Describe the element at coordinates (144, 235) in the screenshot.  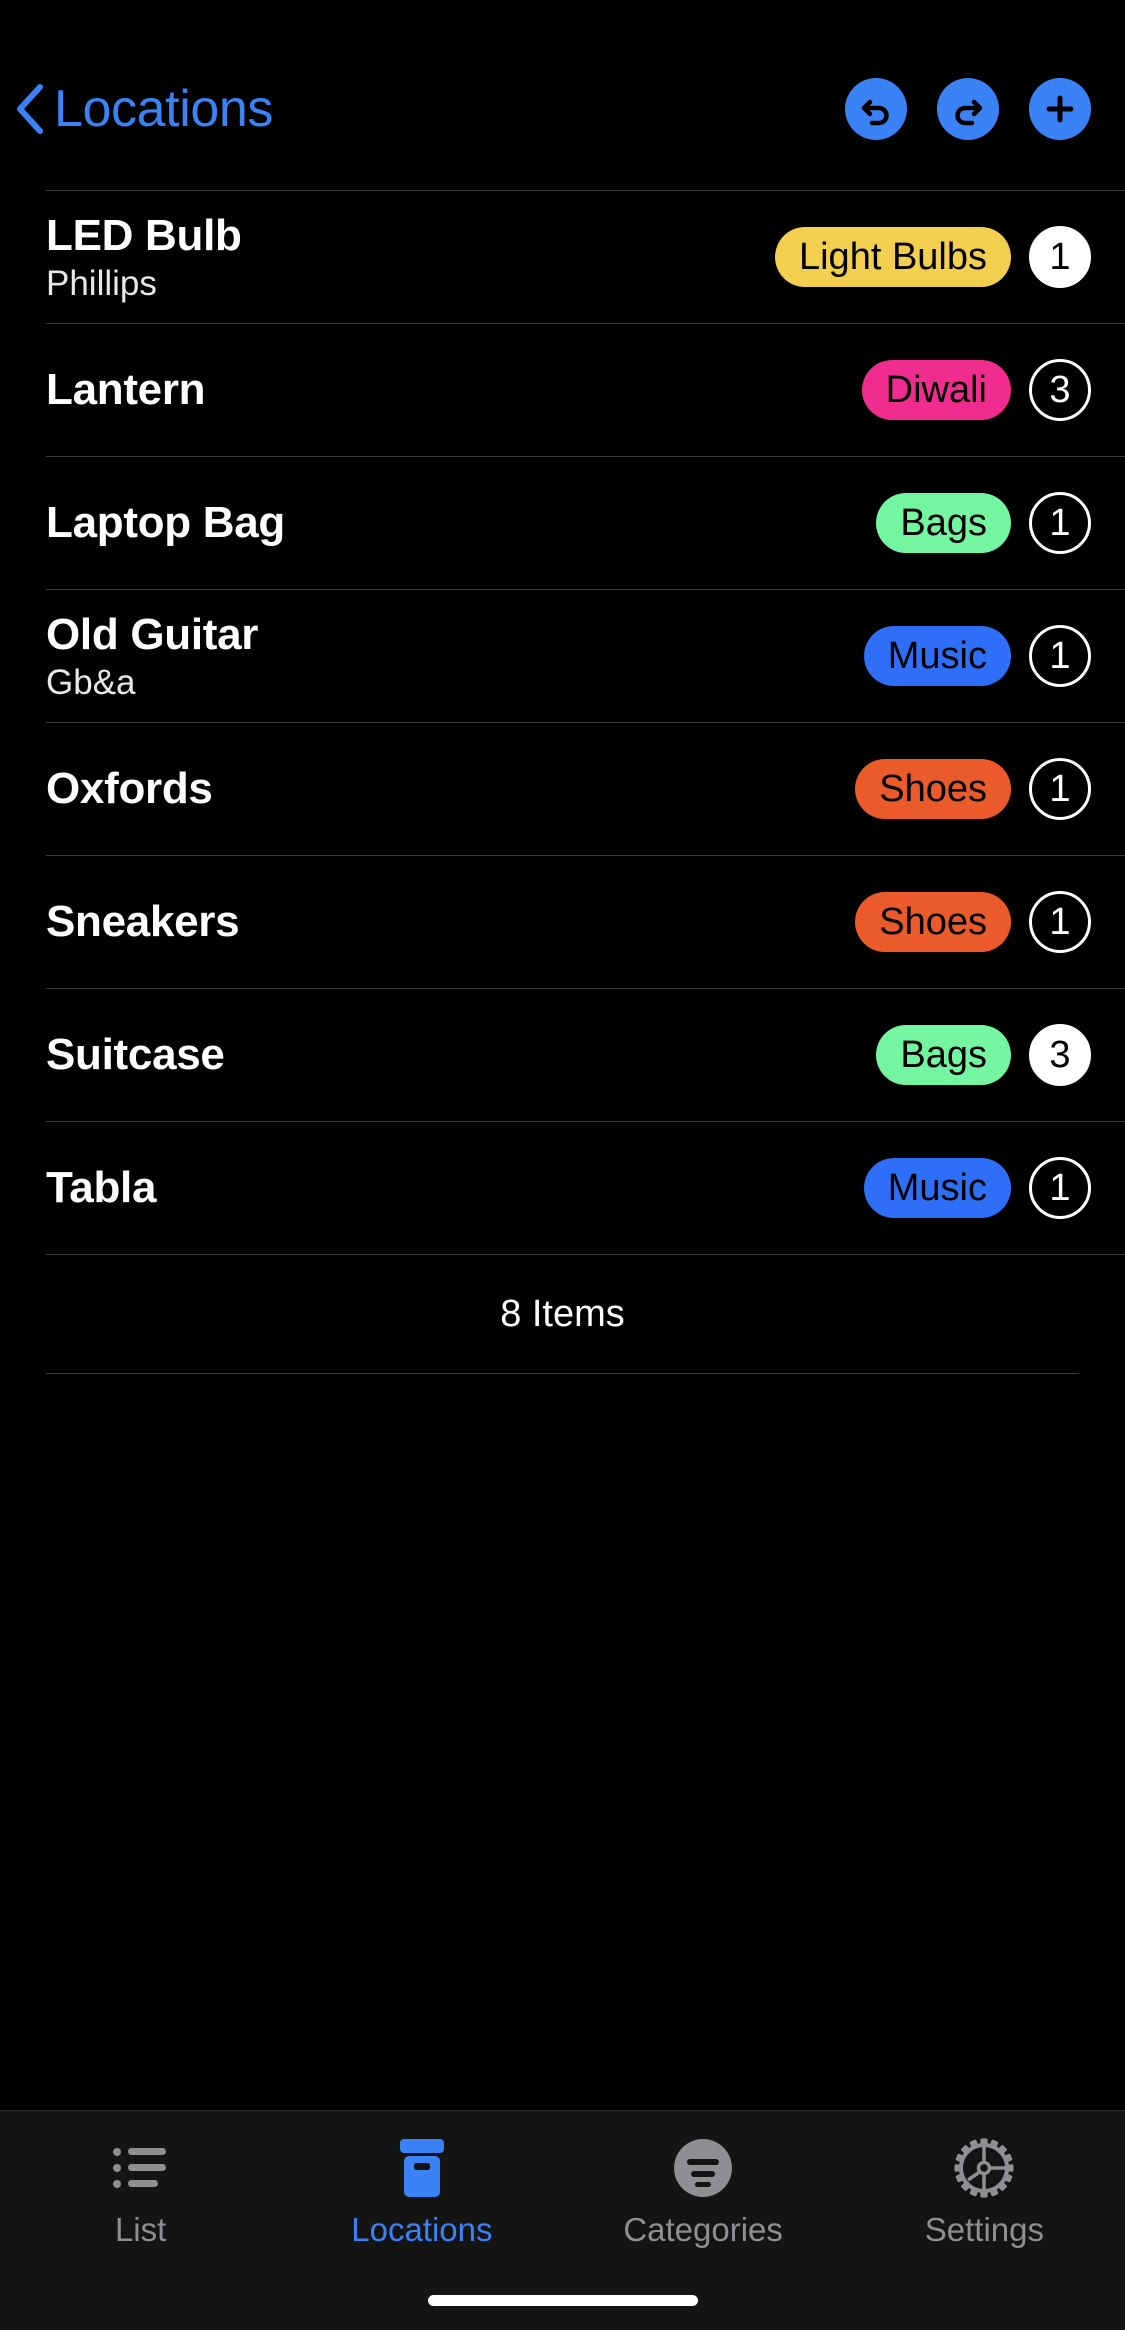
I see `item-title: LED Bulb` at that location.